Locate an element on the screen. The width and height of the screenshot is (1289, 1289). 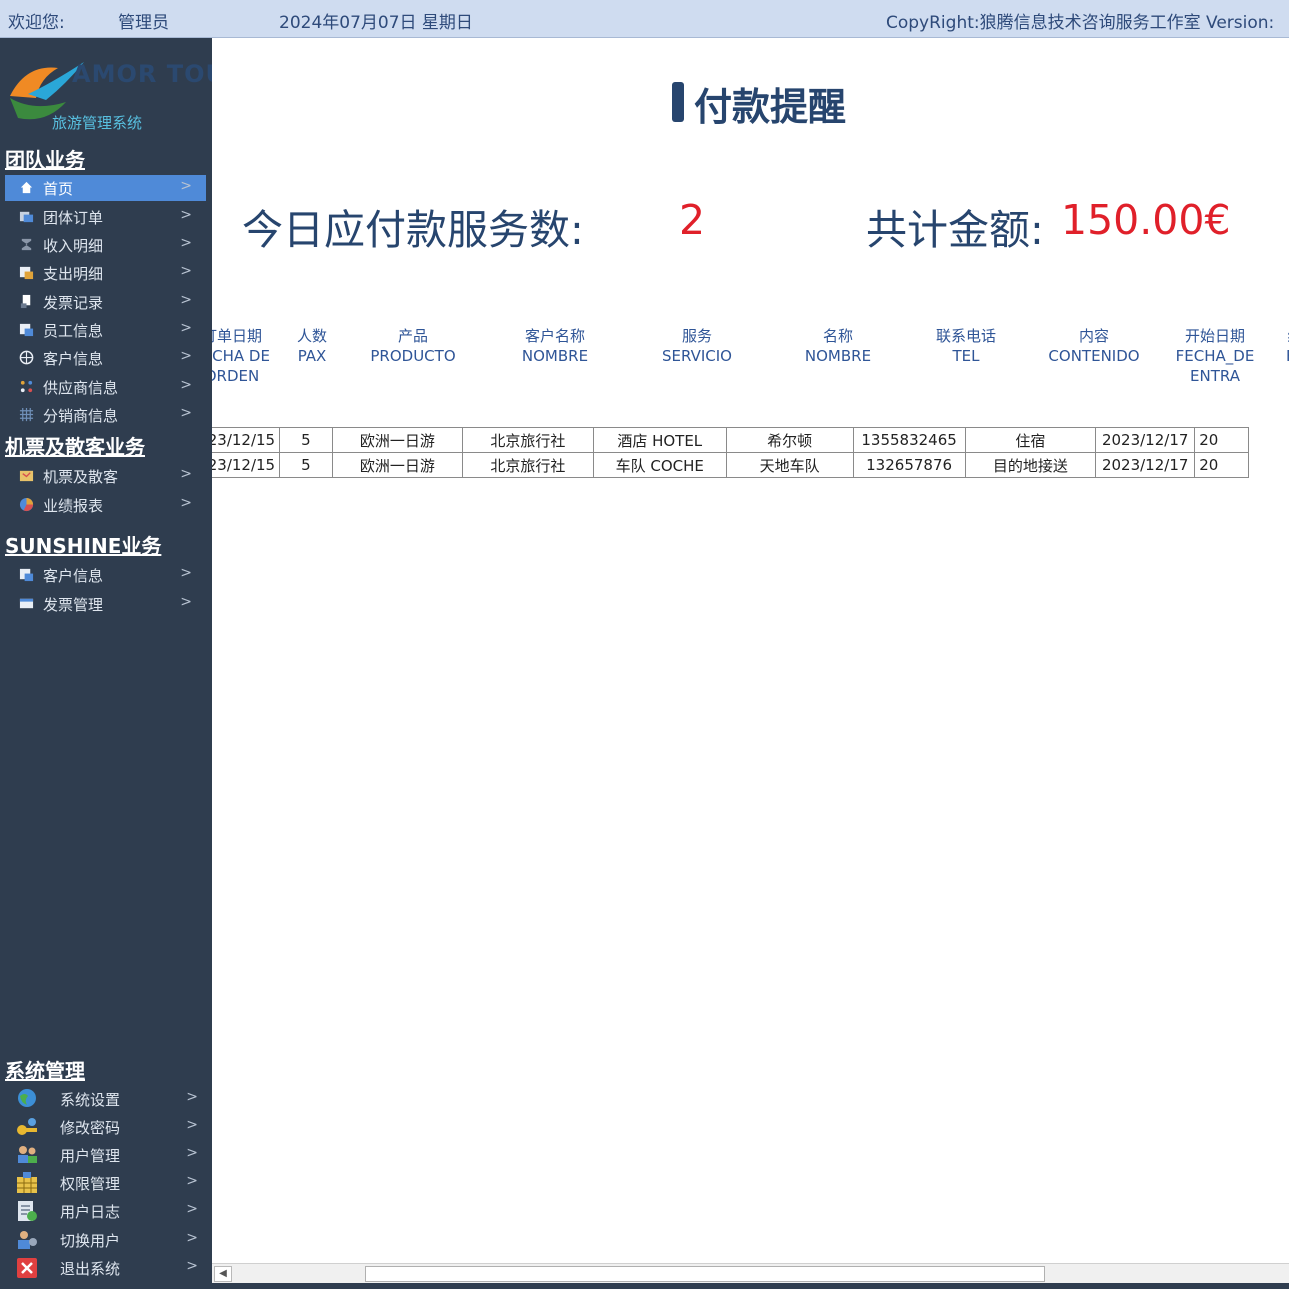
sidebar-item-label: 权限管理 is located at coordinates (90, 1184).